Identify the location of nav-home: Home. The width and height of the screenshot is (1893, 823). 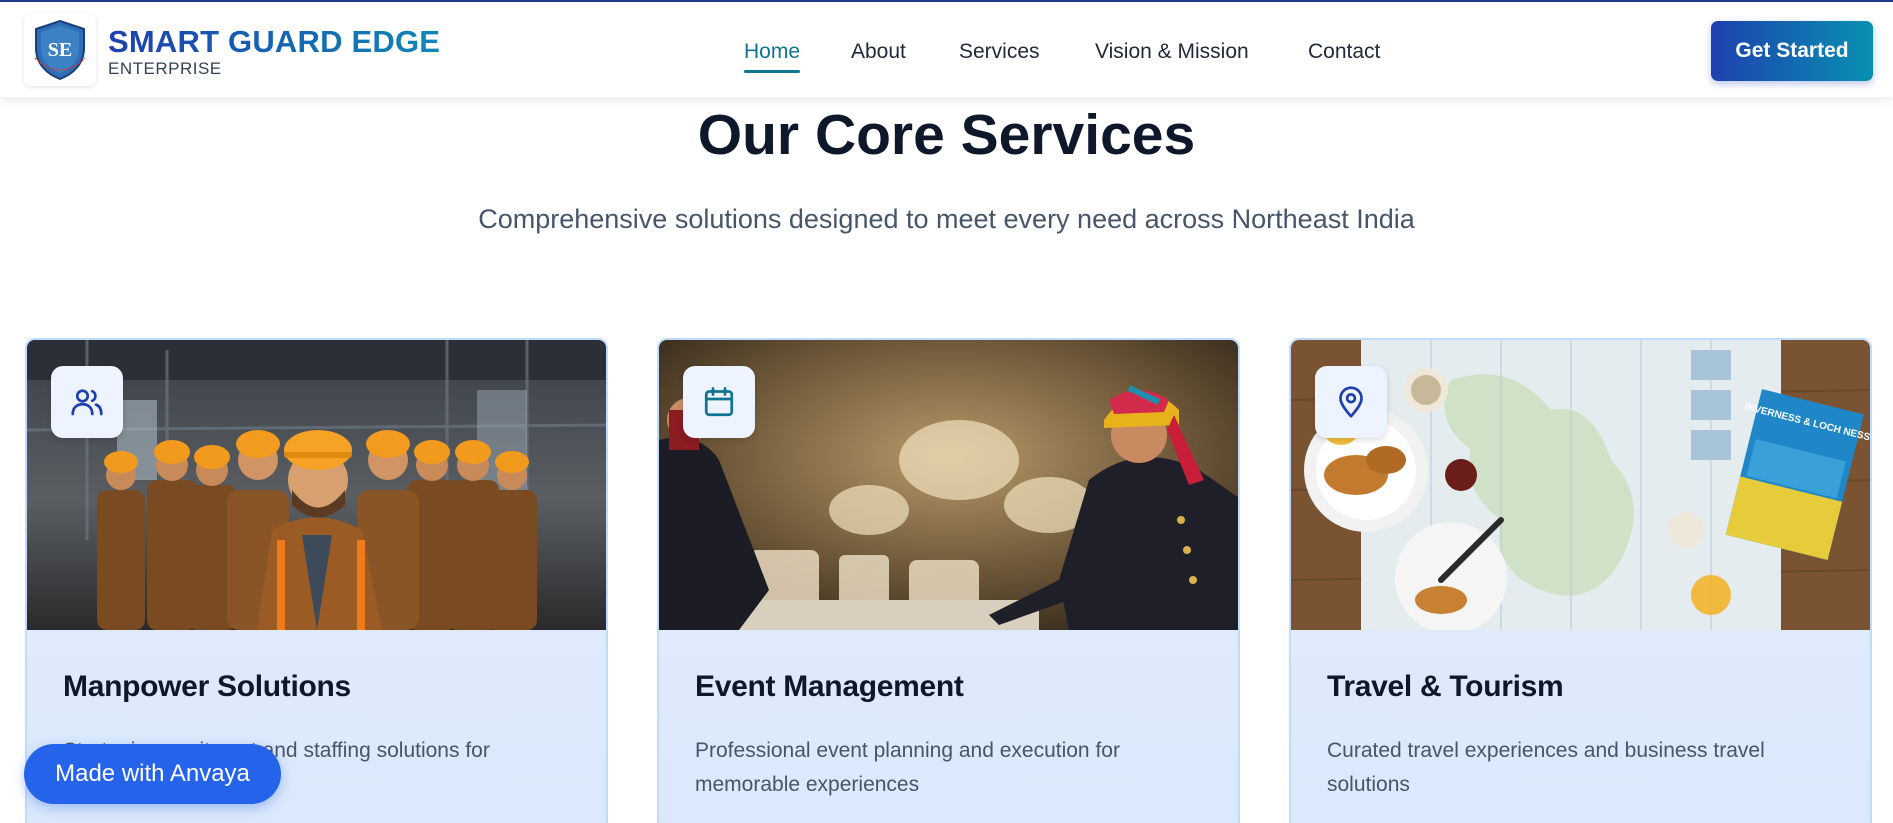
(772, 56).